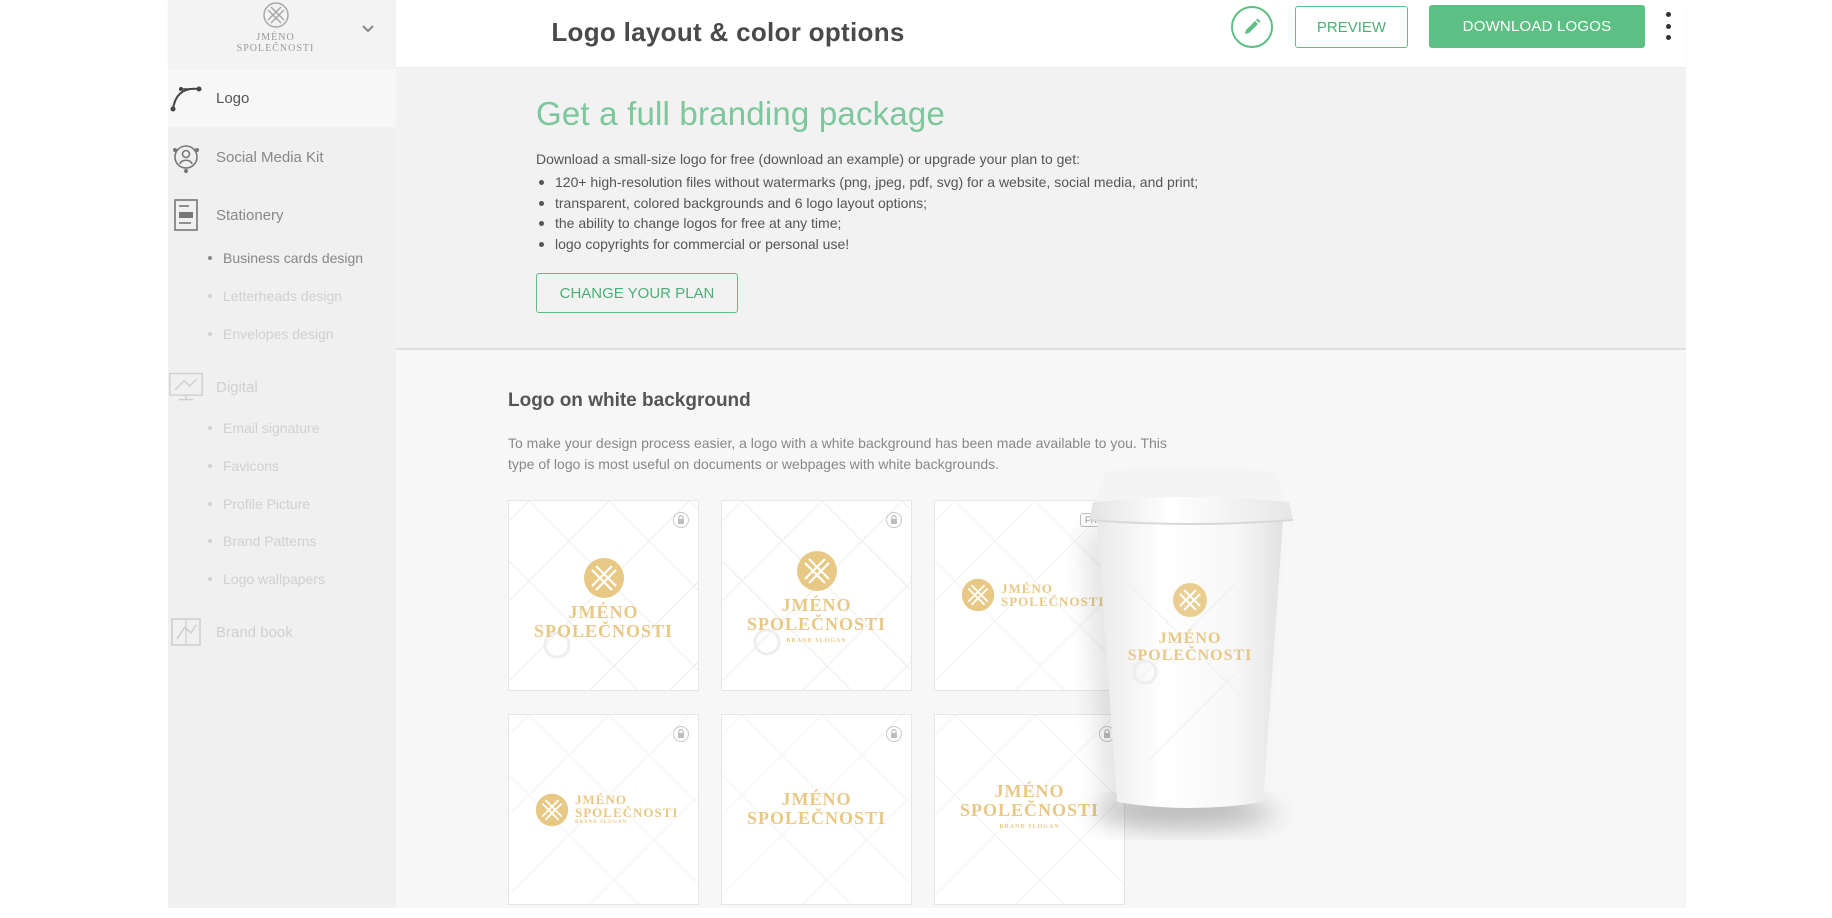 The width and height of the screenshot is (1832, 918). I want to click on cup-logo-line2: SPOLEČNOSTI, so click(1190, 655).